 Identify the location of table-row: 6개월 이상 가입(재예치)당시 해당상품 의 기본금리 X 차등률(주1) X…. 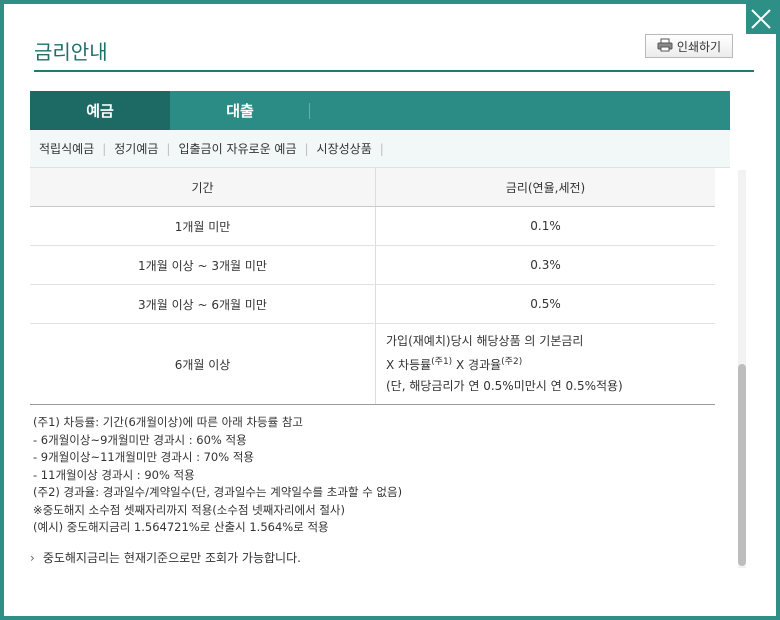
(372, 364).